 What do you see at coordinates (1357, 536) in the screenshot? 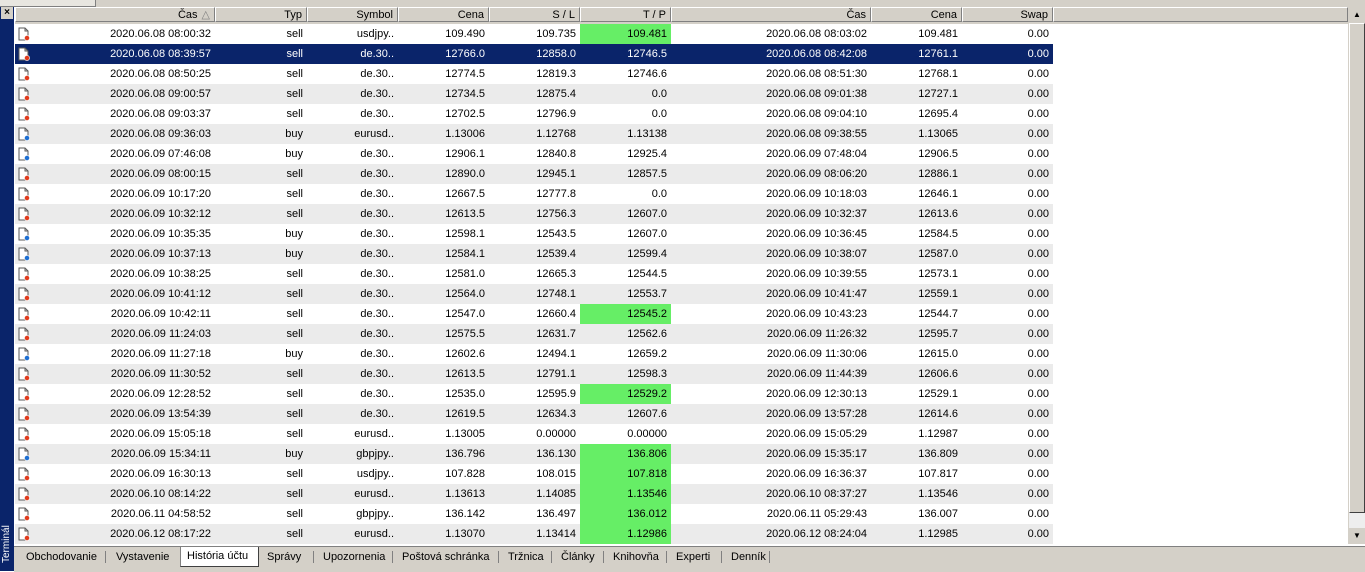
I see `scroll-down-icon: ▼` at bounding box center [1357, 536].